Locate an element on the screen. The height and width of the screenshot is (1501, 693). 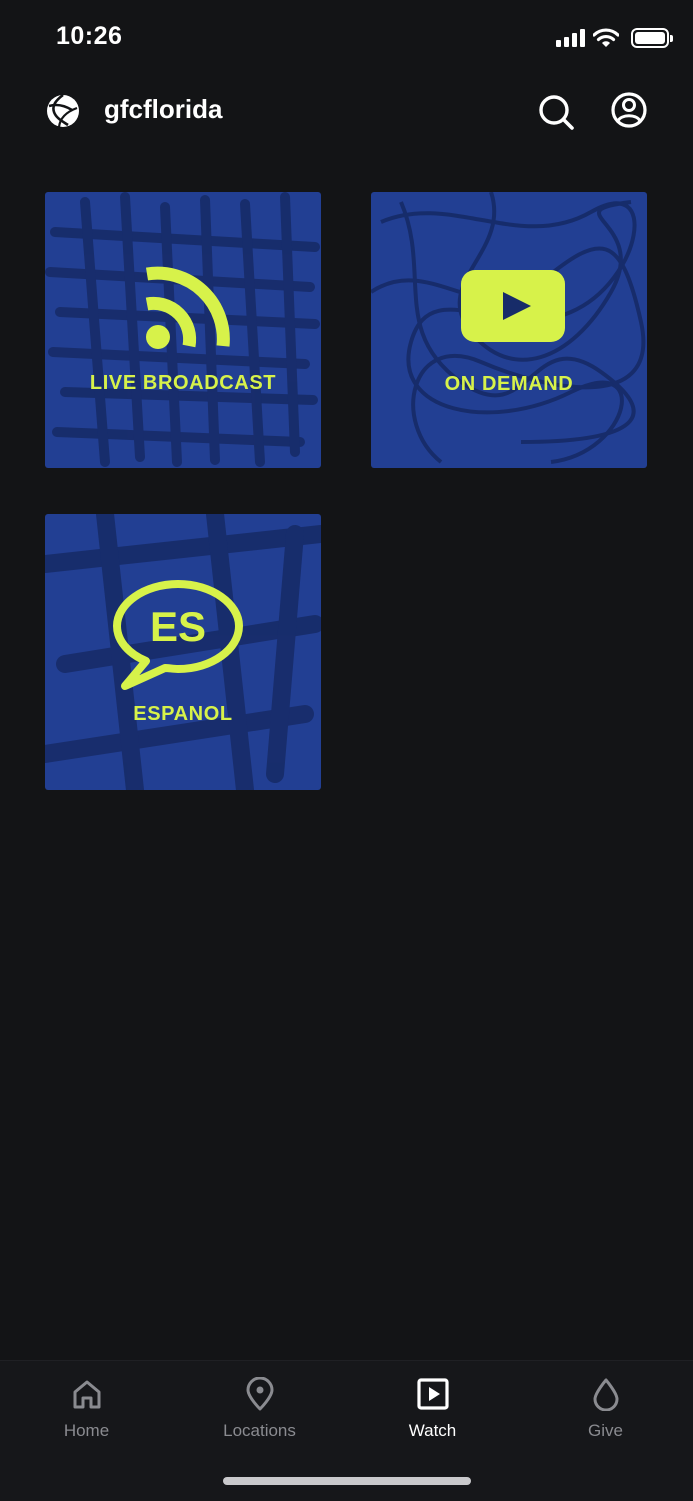
tile-label: ESPANOL is located at coordinates (183, 714).